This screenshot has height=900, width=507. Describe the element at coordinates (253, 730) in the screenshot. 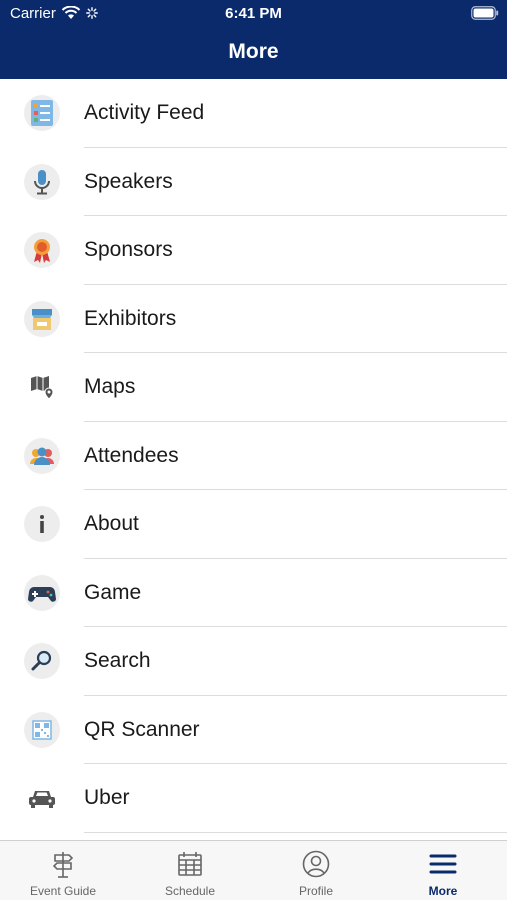

I see `menu-item-qr-scanner: QR Scanner` at that location.